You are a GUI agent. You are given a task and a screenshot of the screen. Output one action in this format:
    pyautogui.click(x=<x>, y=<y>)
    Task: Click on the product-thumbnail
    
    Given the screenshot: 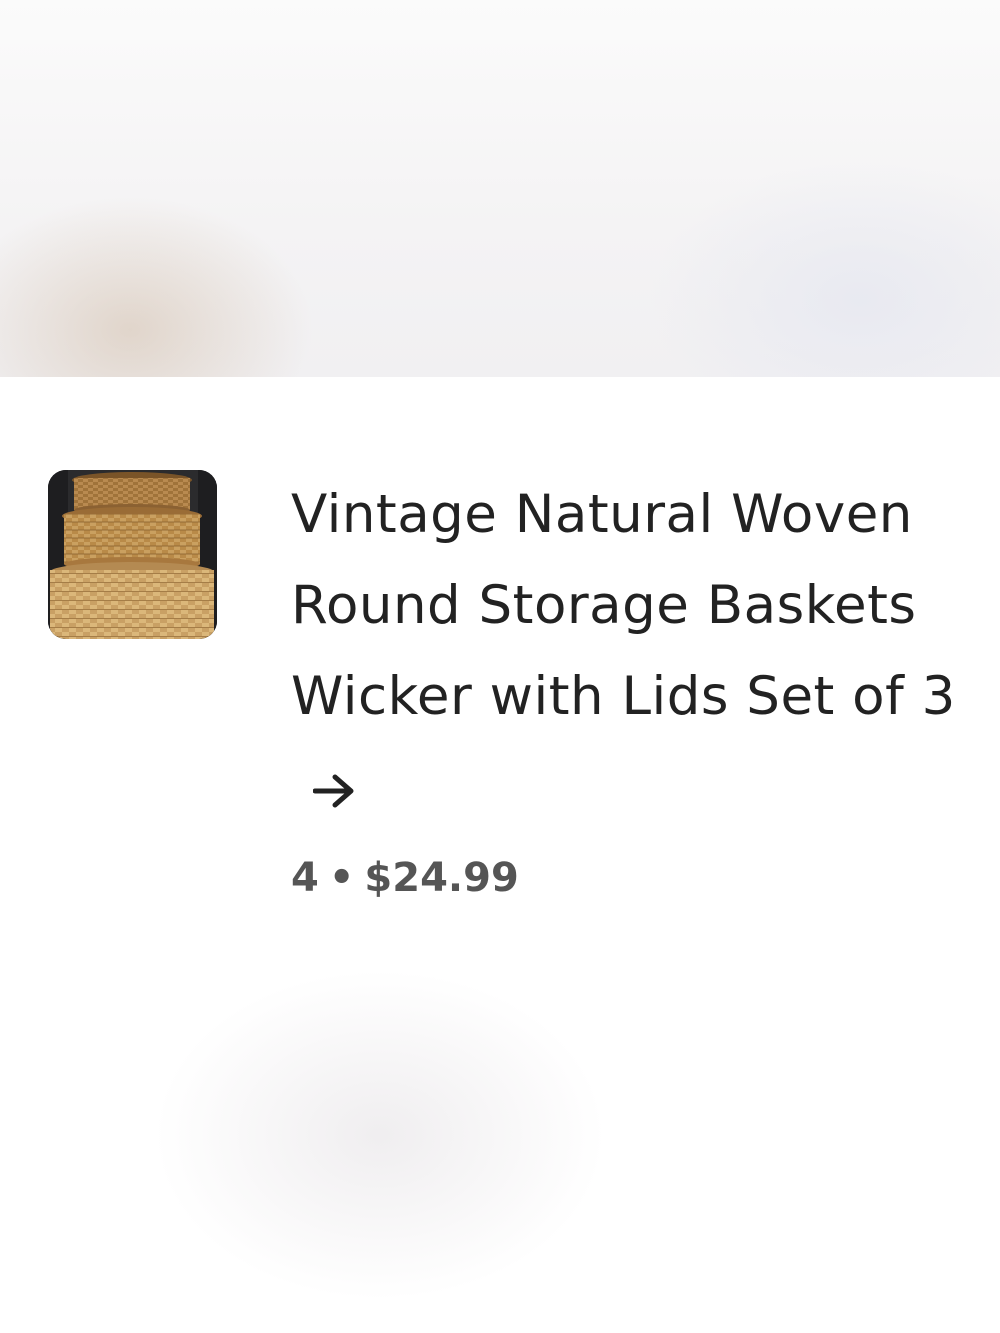 What is the action you would take?
    pyautogui.click(x=132, y=554)
    